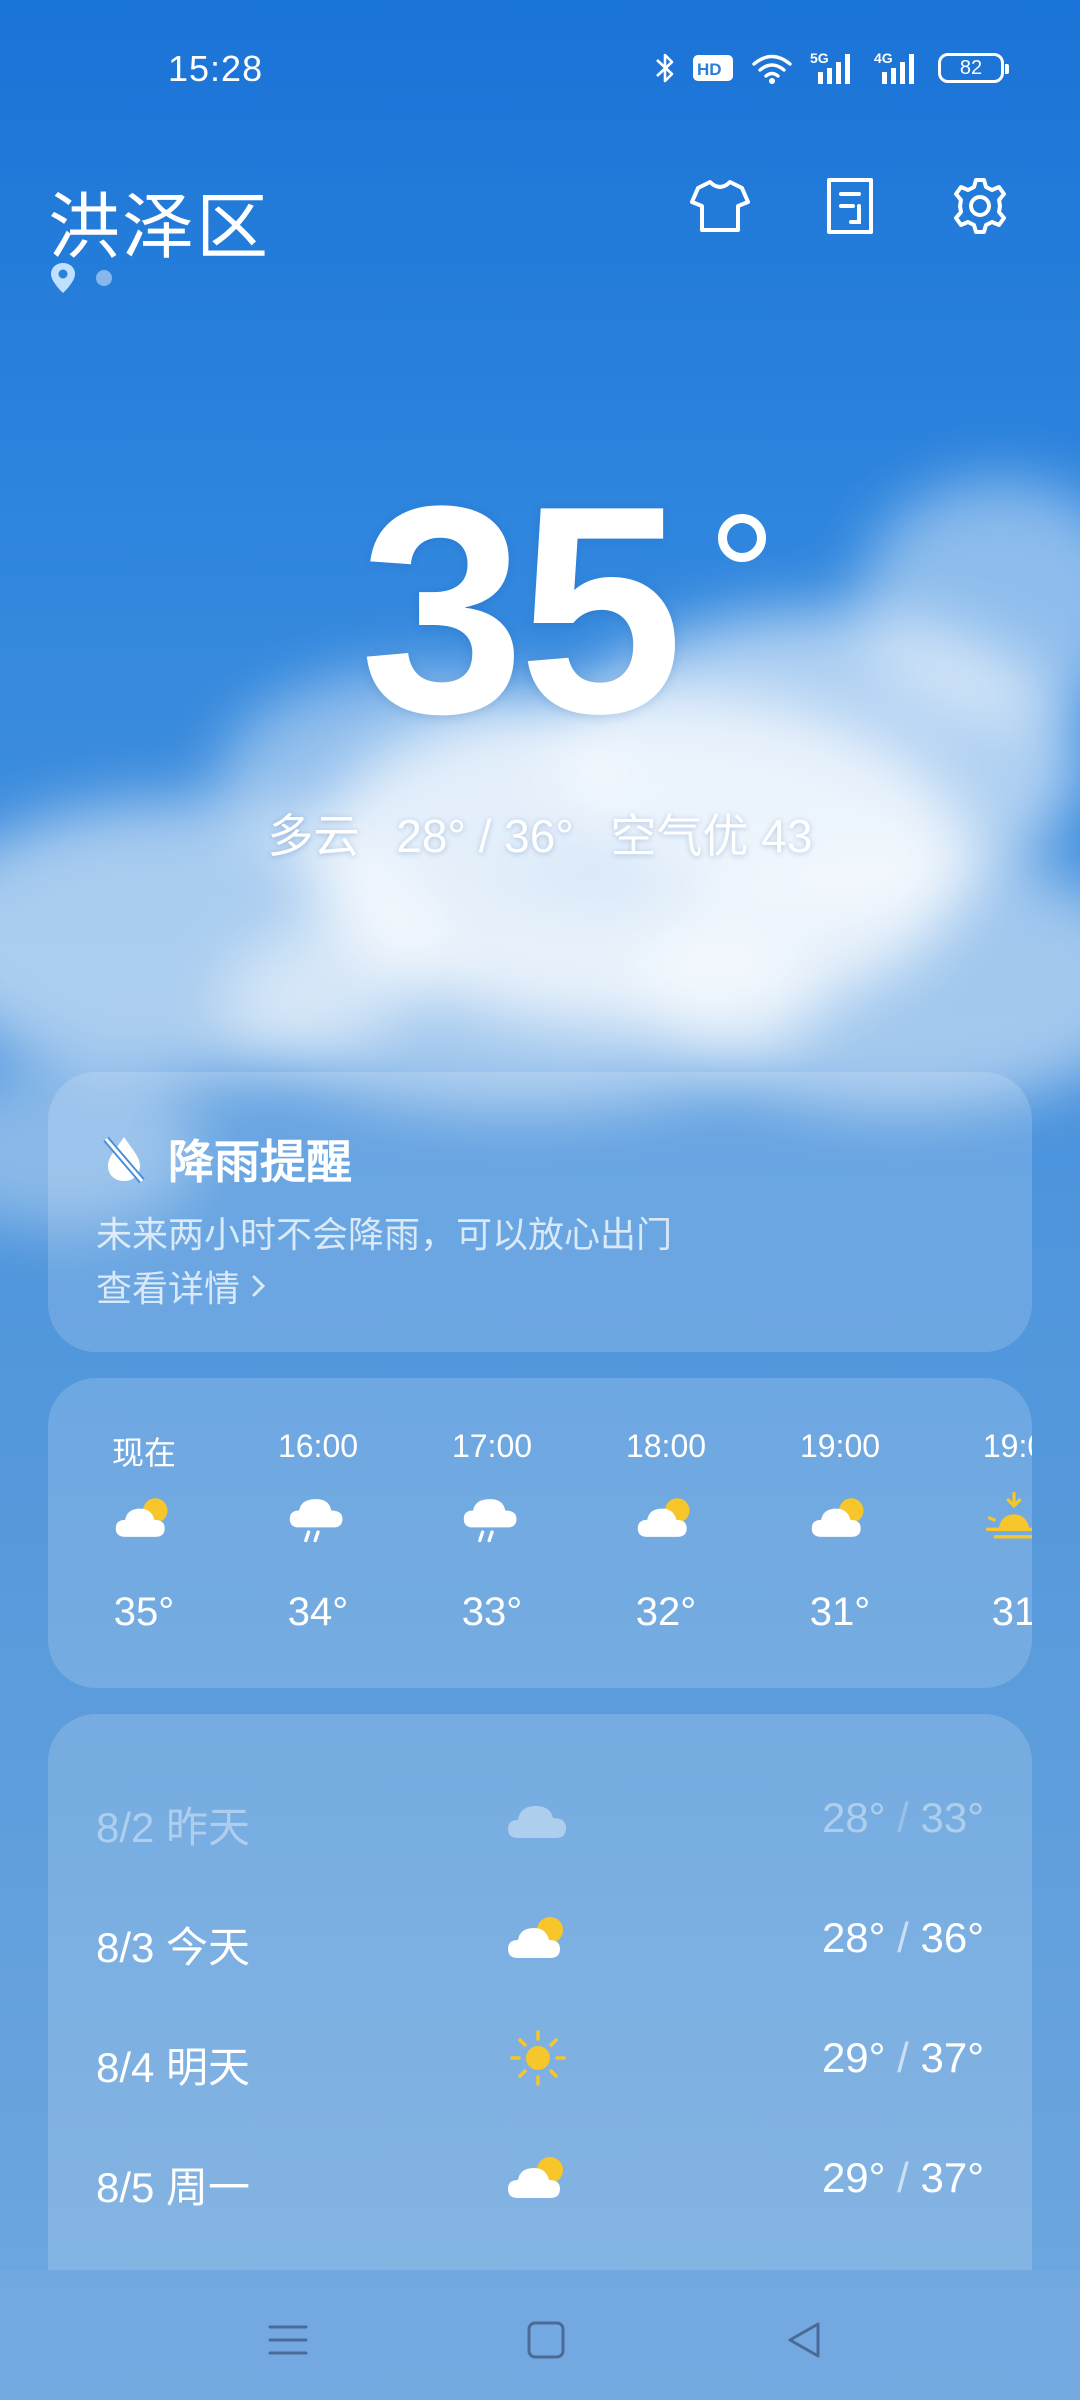  What do you see at coordinates (313, 836) in the screenshot?
I see `current-condition: 多云` at bounding box center [313, 836].